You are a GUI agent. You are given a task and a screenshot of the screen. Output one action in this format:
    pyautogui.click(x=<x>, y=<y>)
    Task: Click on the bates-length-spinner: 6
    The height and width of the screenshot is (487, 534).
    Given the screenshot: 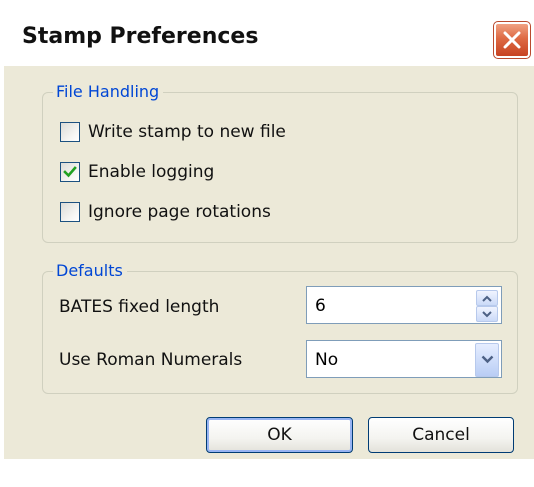 What is the action you would take?
    pyautogui.click(x=404, y=305)
    